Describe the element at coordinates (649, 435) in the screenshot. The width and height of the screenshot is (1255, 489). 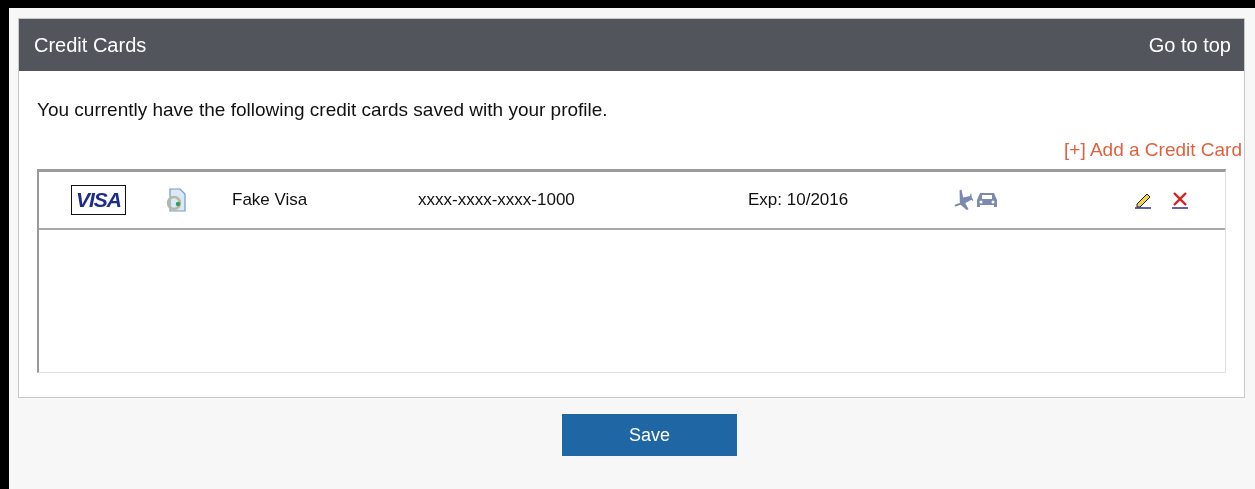
I see `save-button: Save` at that location.